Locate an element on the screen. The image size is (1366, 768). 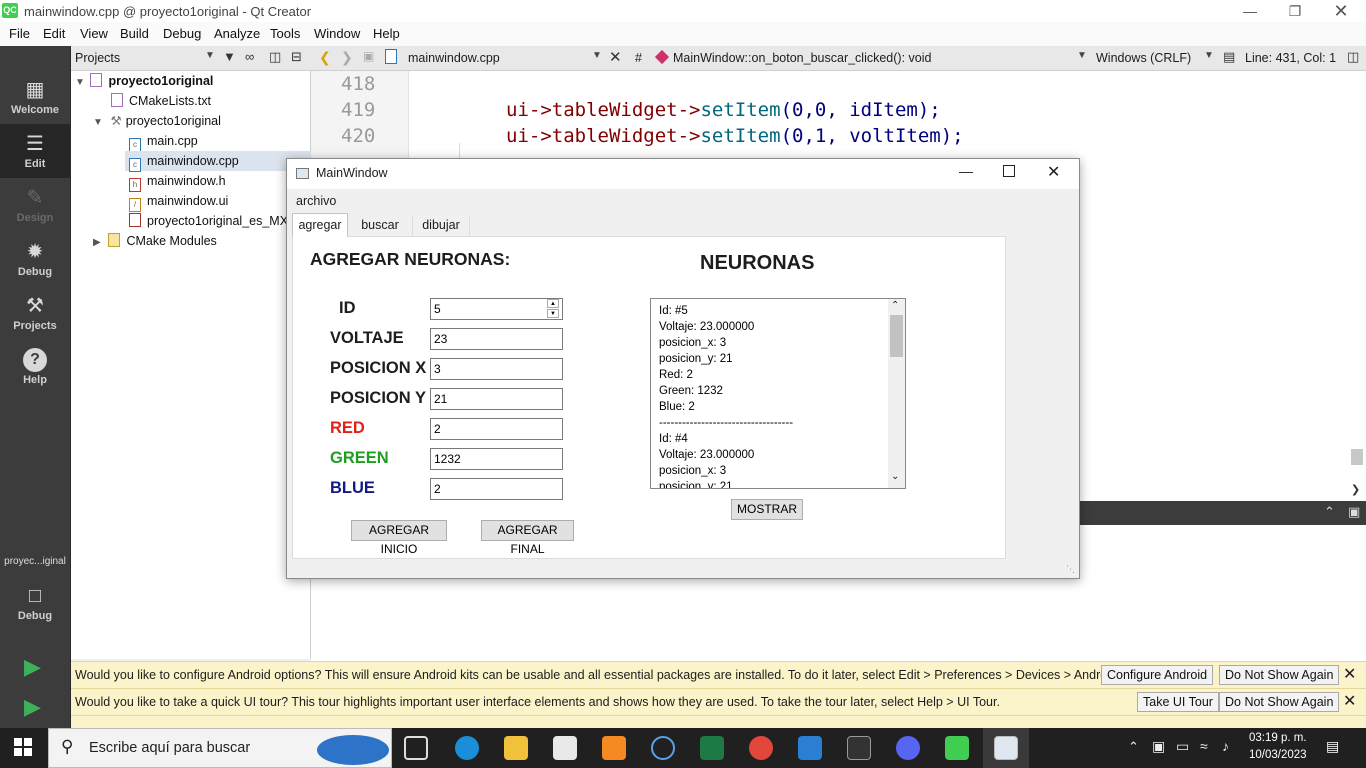
menu-file: File is located at coordinates (19, 33).